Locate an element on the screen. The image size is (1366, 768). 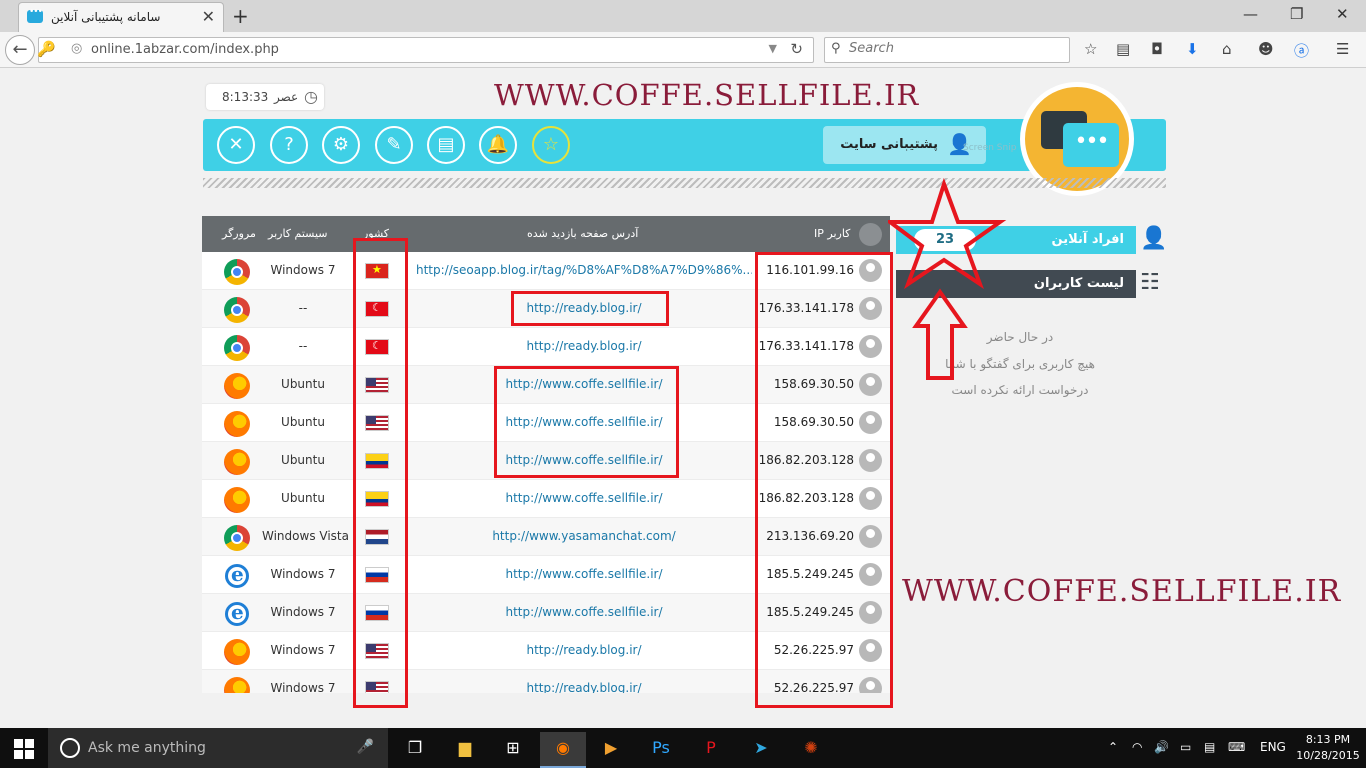
photoshop-icon: Ps is located at coordinates (661, 750).